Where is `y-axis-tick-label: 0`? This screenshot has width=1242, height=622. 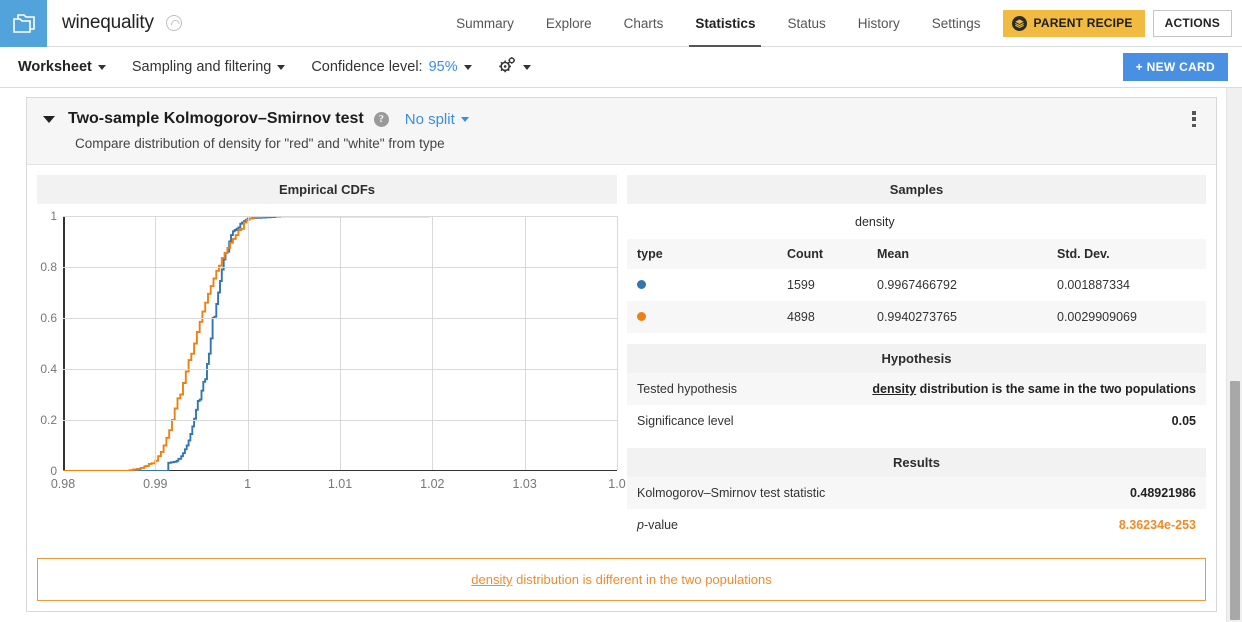
y-axis-tick-label: 0 is located at coordinates (53, 471).